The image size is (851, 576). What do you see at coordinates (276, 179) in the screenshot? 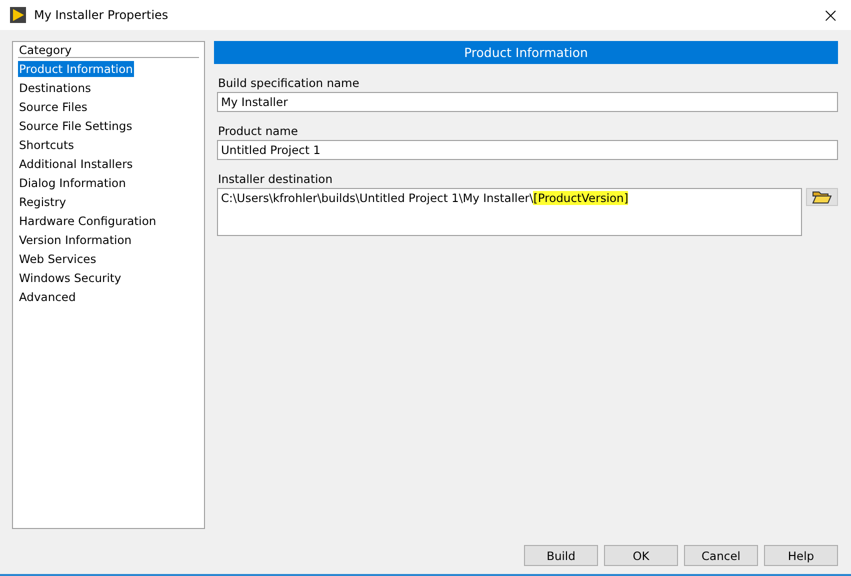
I see `field-label: Installer destination` at bounding box center [276, 179].